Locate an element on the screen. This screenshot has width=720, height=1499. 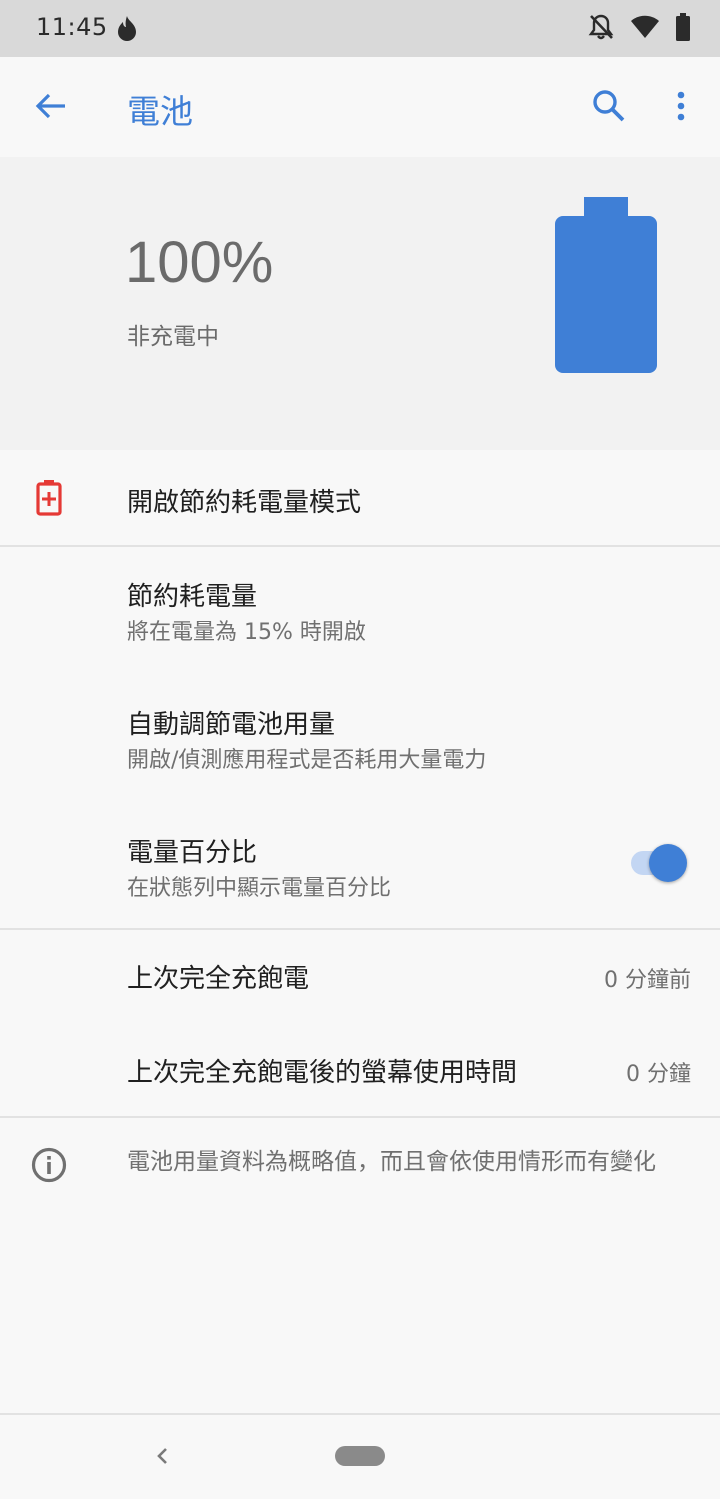
search-icon is located at coordinates (609, 106).